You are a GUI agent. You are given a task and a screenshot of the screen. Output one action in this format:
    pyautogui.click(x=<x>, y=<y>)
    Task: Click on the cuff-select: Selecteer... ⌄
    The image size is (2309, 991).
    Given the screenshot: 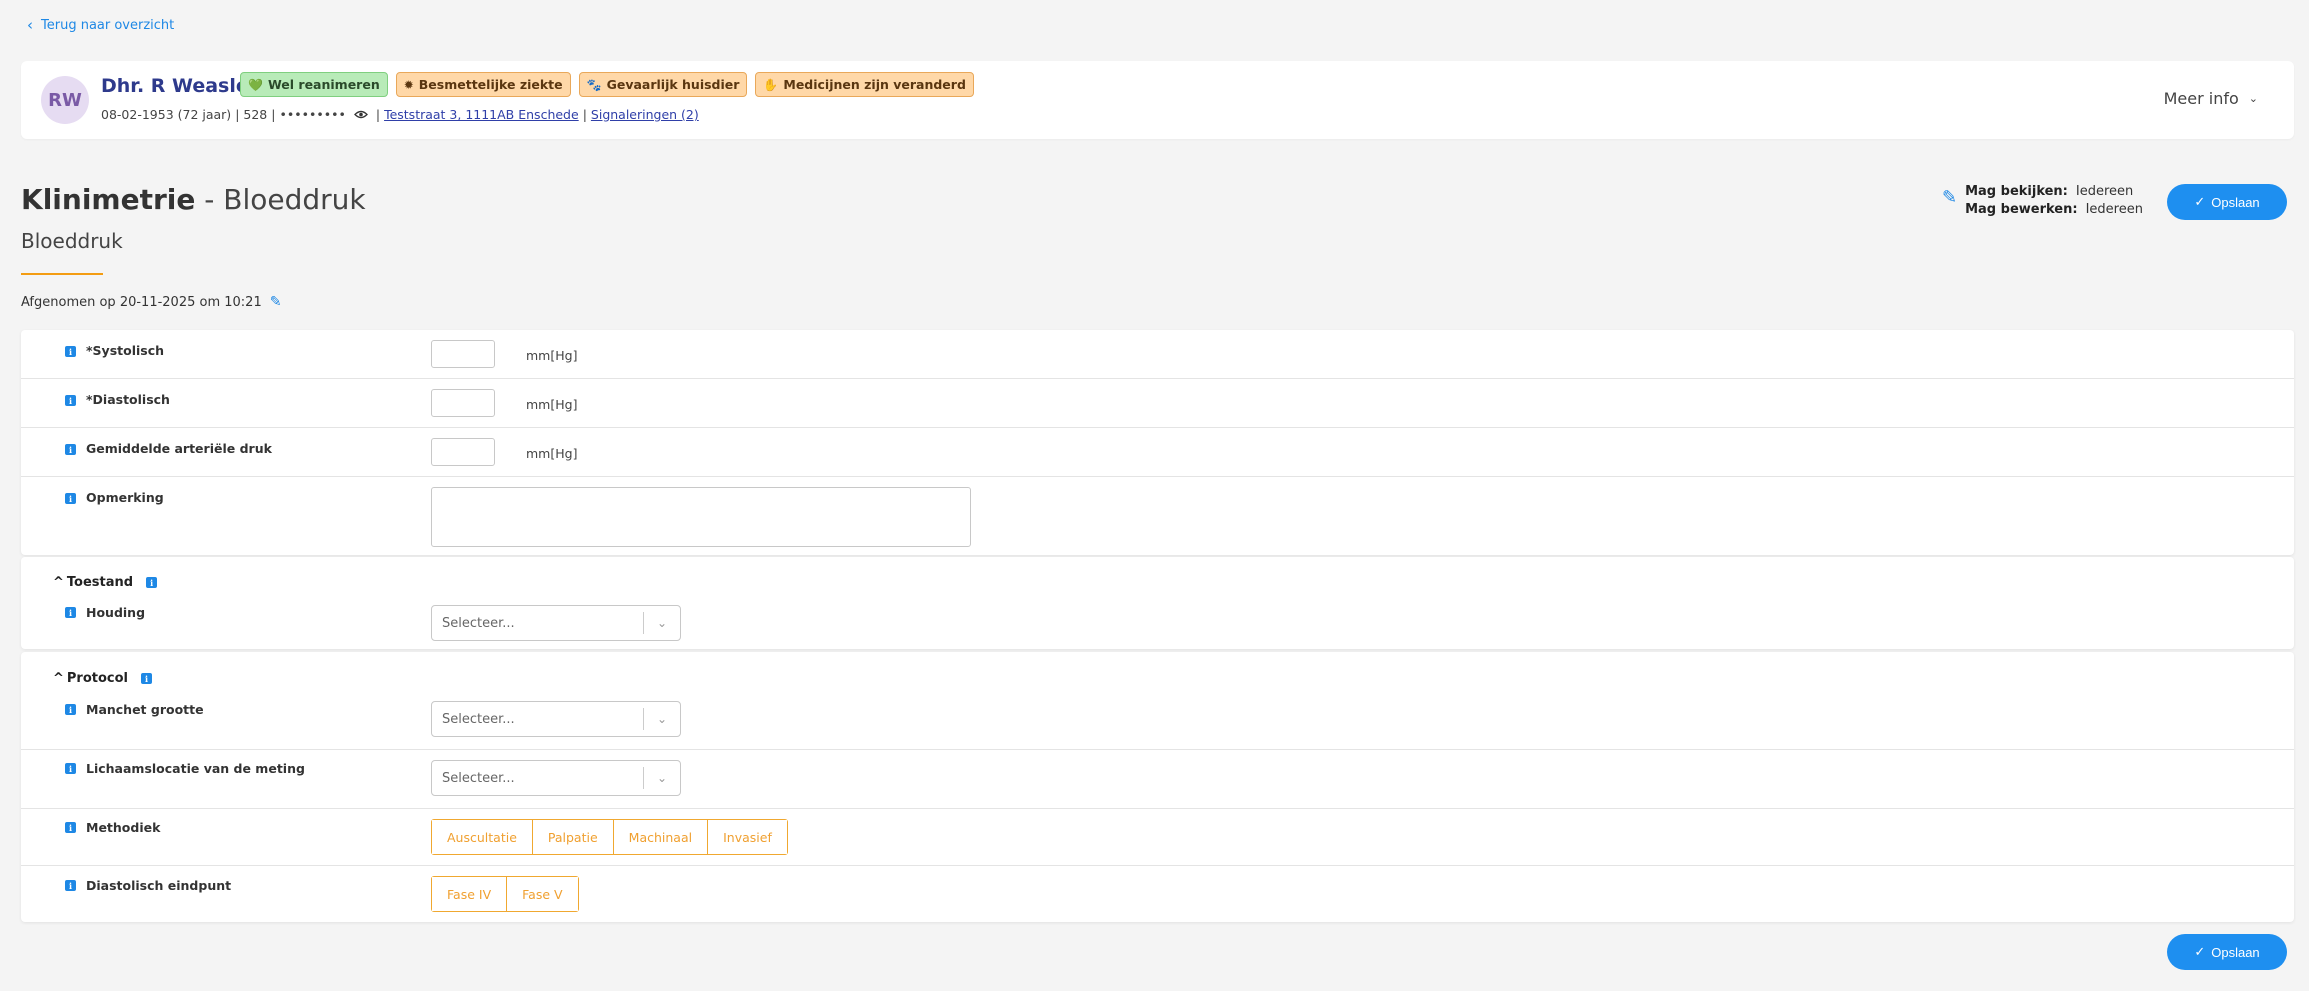 What is the action you would take?
    pyautogui.click(x=556, y=719)
    